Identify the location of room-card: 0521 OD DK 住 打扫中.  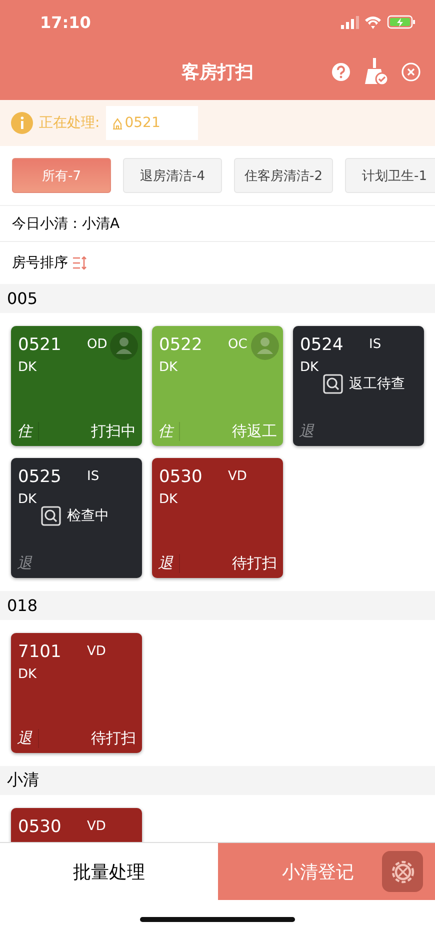
(76, 386).